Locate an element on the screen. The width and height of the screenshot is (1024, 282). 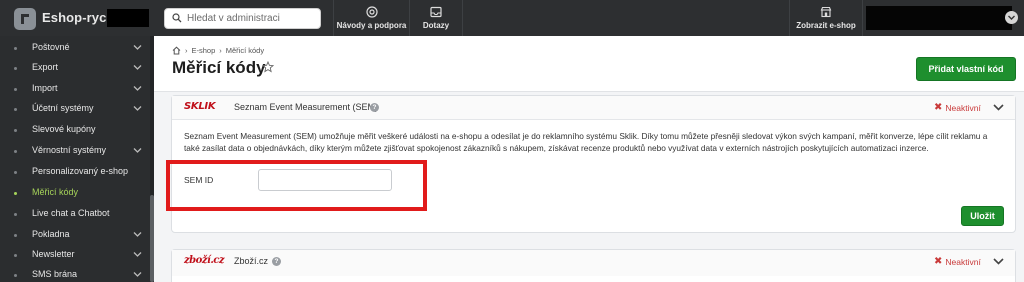
sidebar-item-live-chat: Live chat a Chatbot is located at coordinates (75, 214).